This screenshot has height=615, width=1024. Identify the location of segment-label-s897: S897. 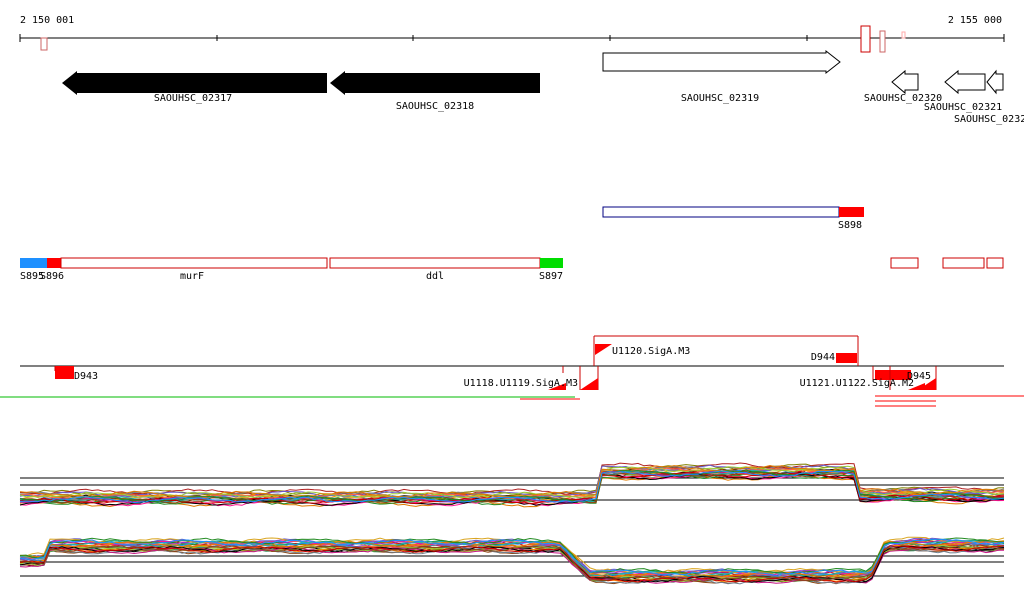
(551, 276).